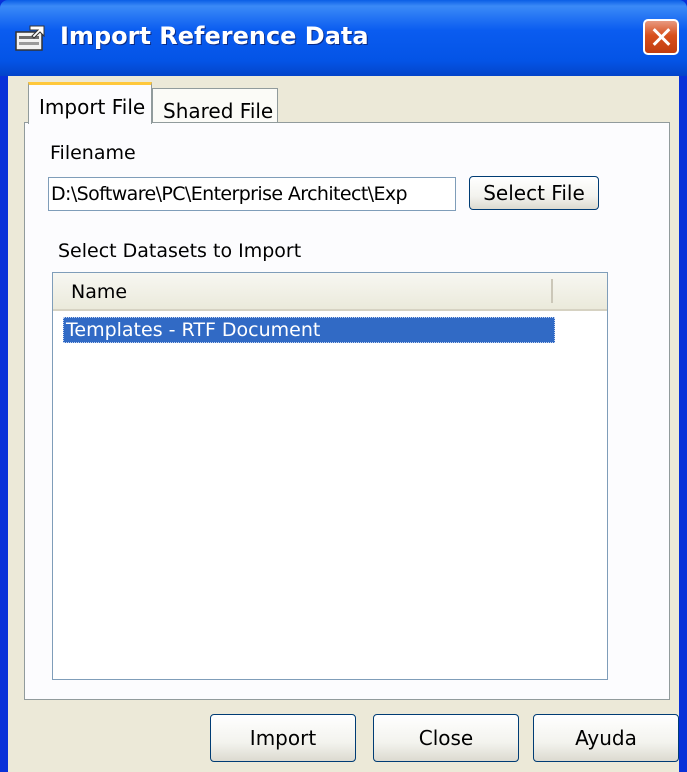 The height and width of the screenshot is (772, 687). I want to click on filename-field: D:\Software\PC\Enterprise Architect\Exp, so click(252, 194).